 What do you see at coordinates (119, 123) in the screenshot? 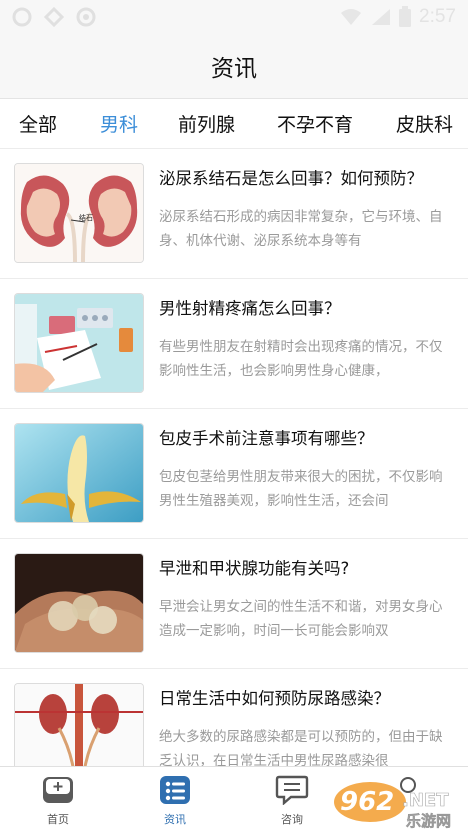
I see `tab-andrology: 男科` at bounding box center [119, 123].